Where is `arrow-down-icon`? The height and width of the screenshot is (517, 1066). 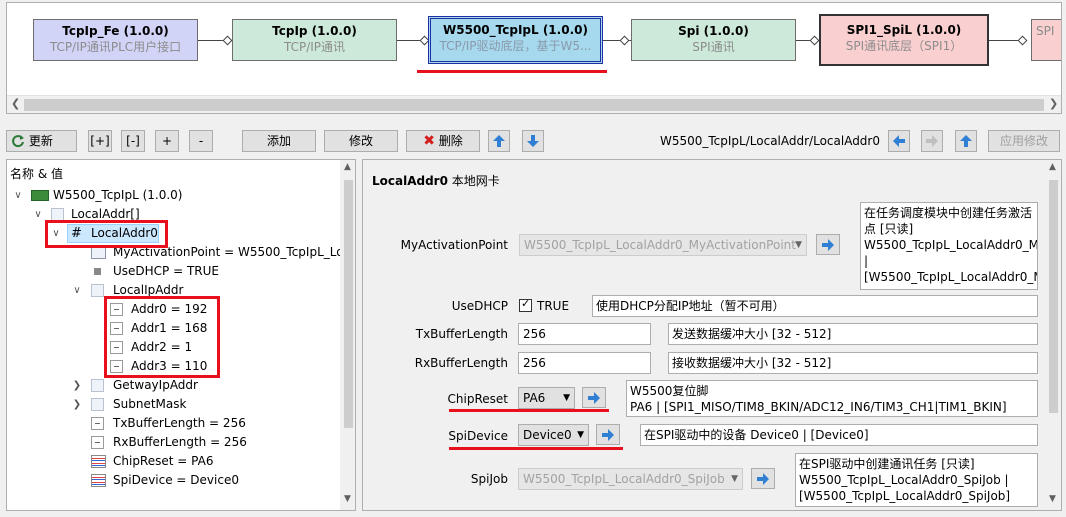 arrow-down-icon is located at coordinates (533, 141).